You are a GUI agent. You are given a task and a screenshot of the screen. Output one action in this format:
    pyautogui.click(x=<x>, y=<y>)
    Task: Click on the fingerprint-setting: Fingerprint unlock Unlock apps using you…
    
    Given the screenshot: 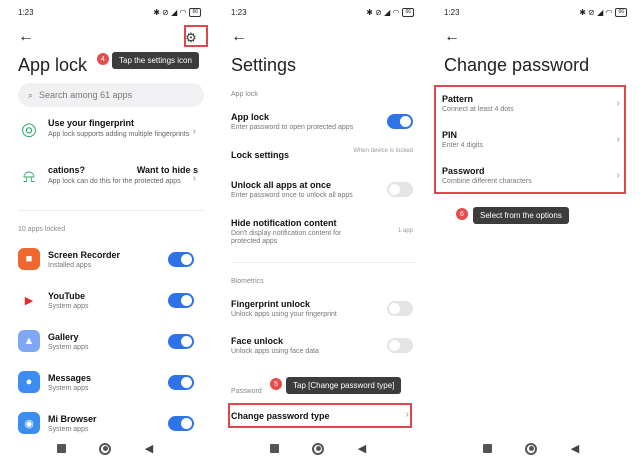 What is the action you would take?
    pyautogui.click(x=325, y=309)
    